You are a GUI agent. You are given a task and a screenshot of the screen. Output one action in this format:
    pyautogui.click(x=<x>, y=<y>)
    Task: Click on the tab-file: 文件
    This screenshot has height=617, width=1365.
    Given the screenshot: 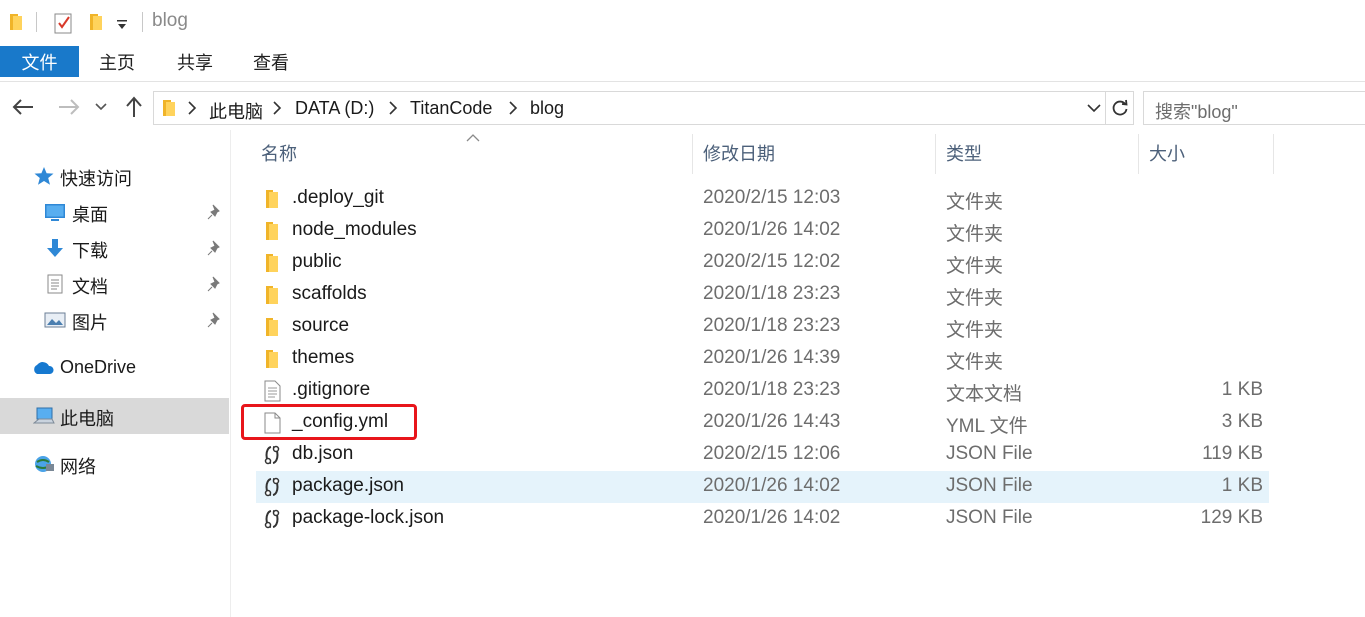 What is the action you would take?
    pyautogui.click(x=39, y=61)
    